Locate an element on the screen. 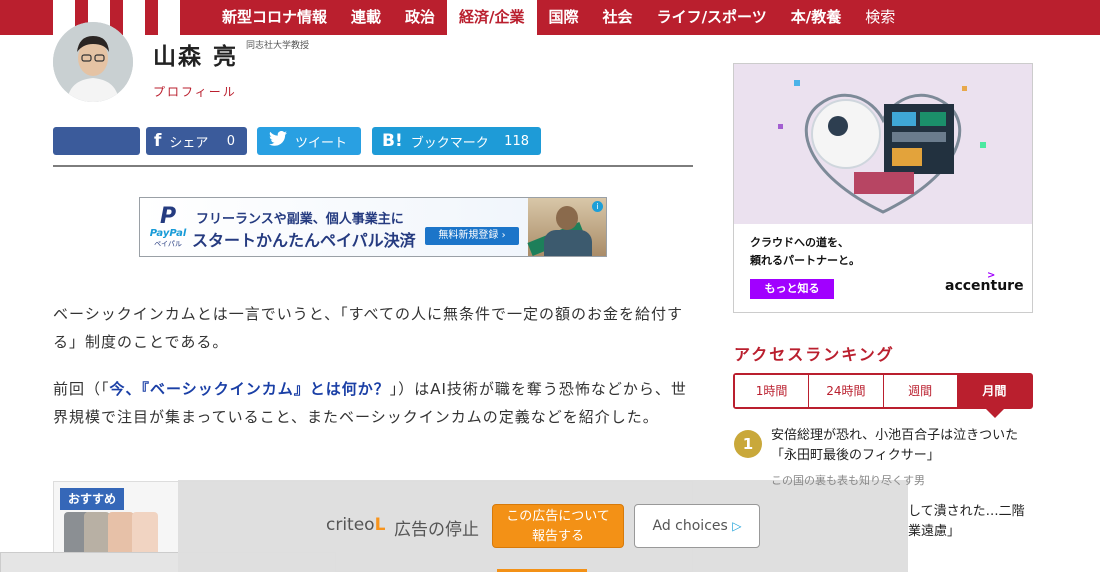  author-title: 同志社大学教授 is located at coordinates (278, 46).